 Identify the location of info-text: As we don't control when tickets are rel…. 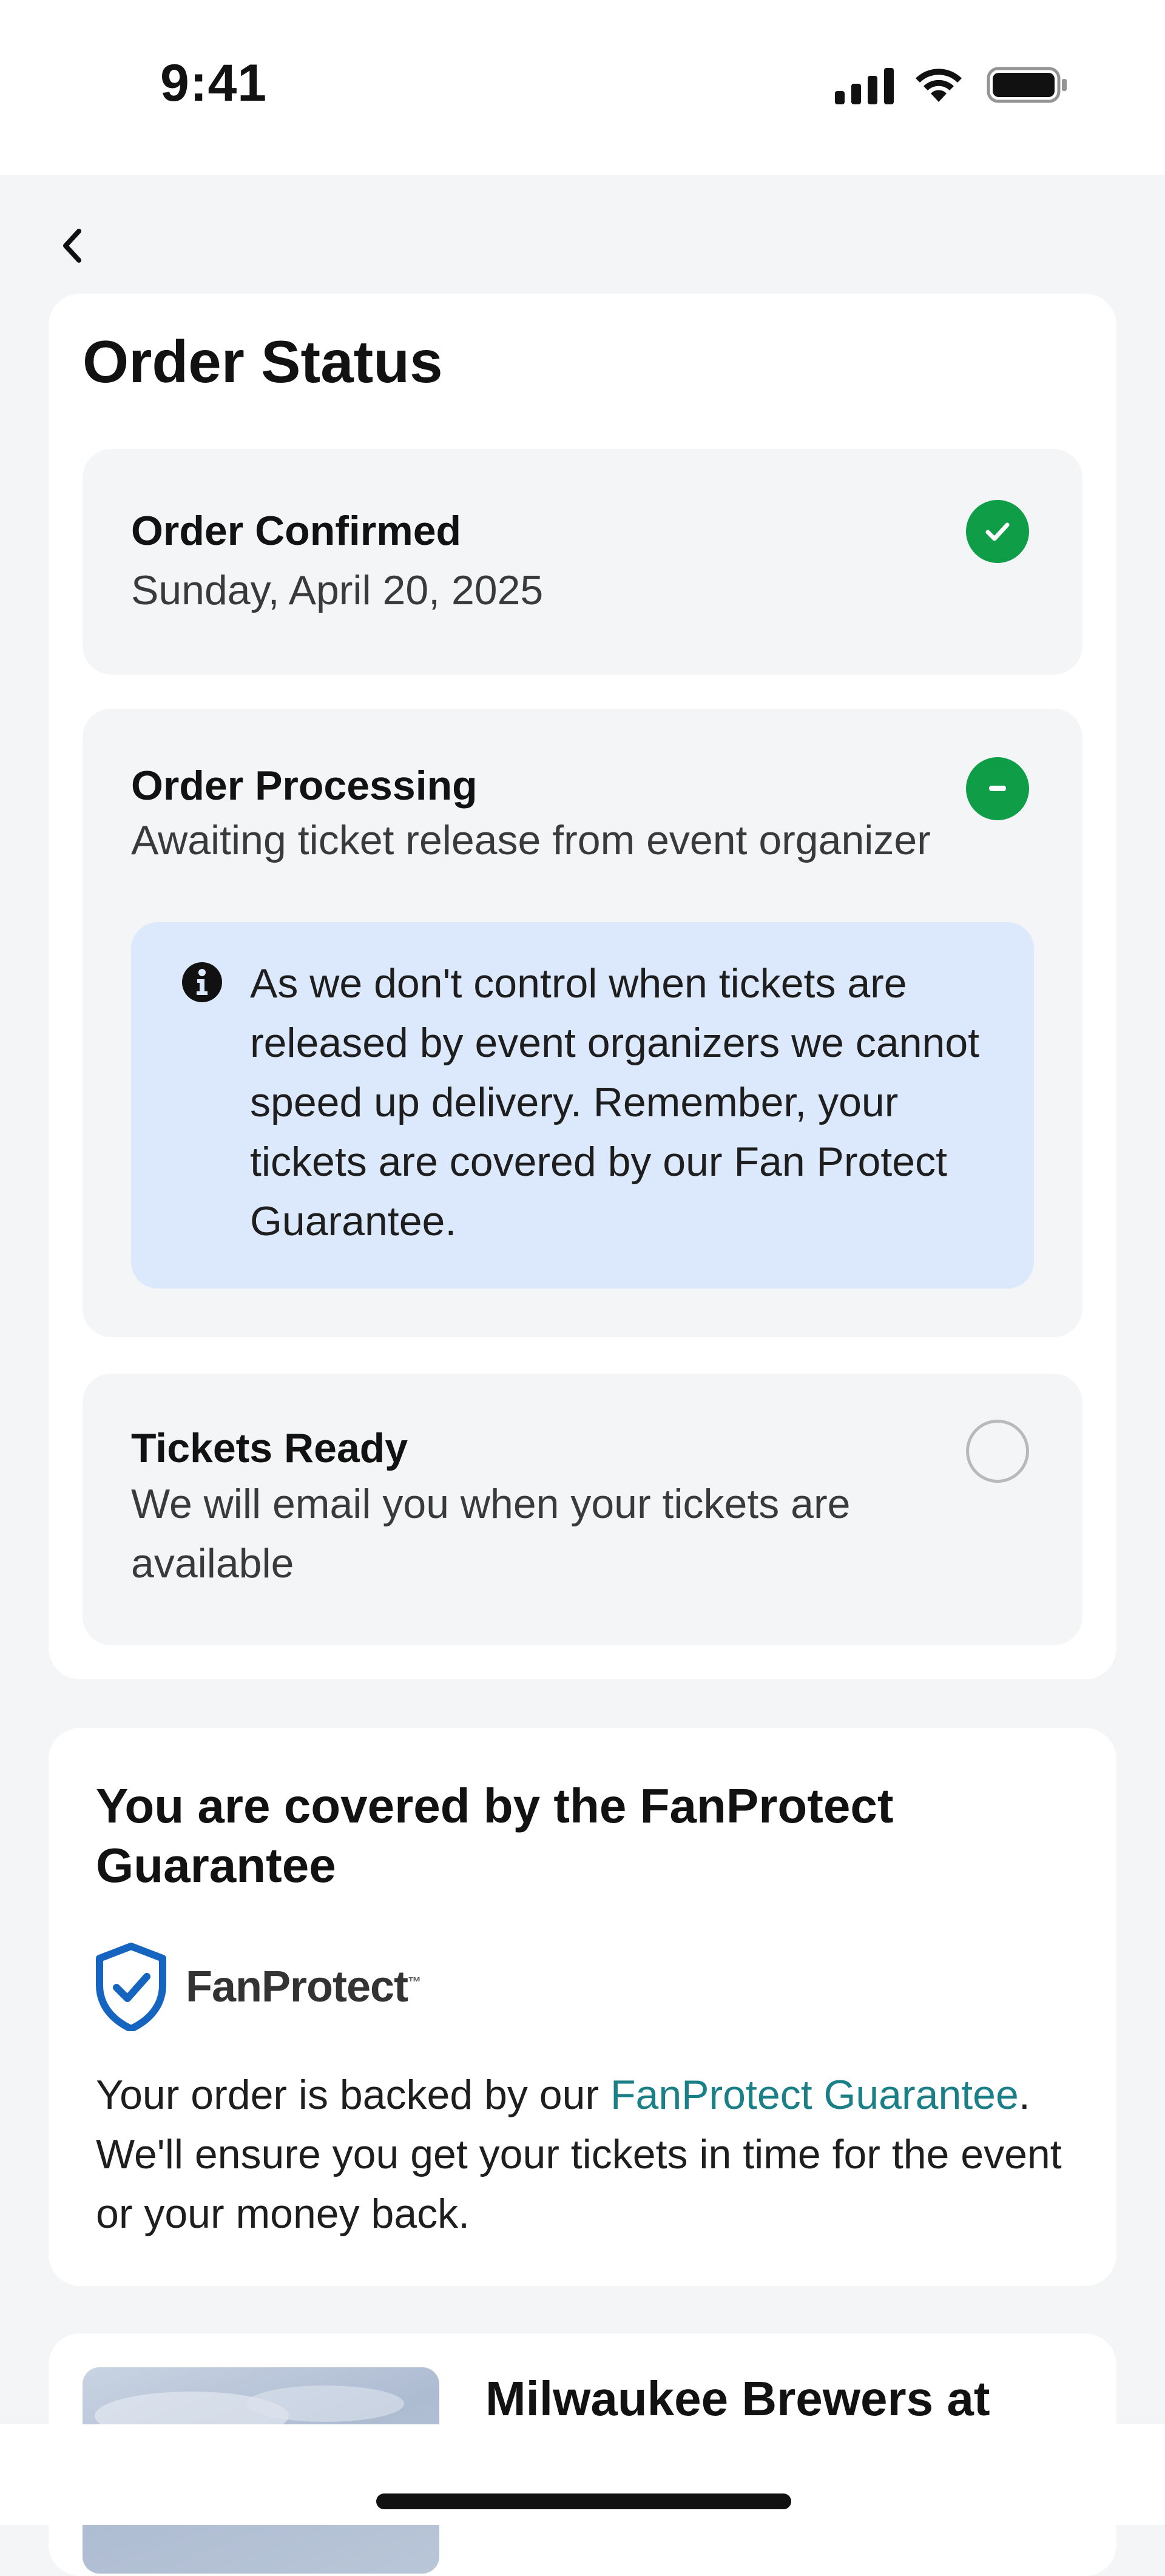
(615, 1102).